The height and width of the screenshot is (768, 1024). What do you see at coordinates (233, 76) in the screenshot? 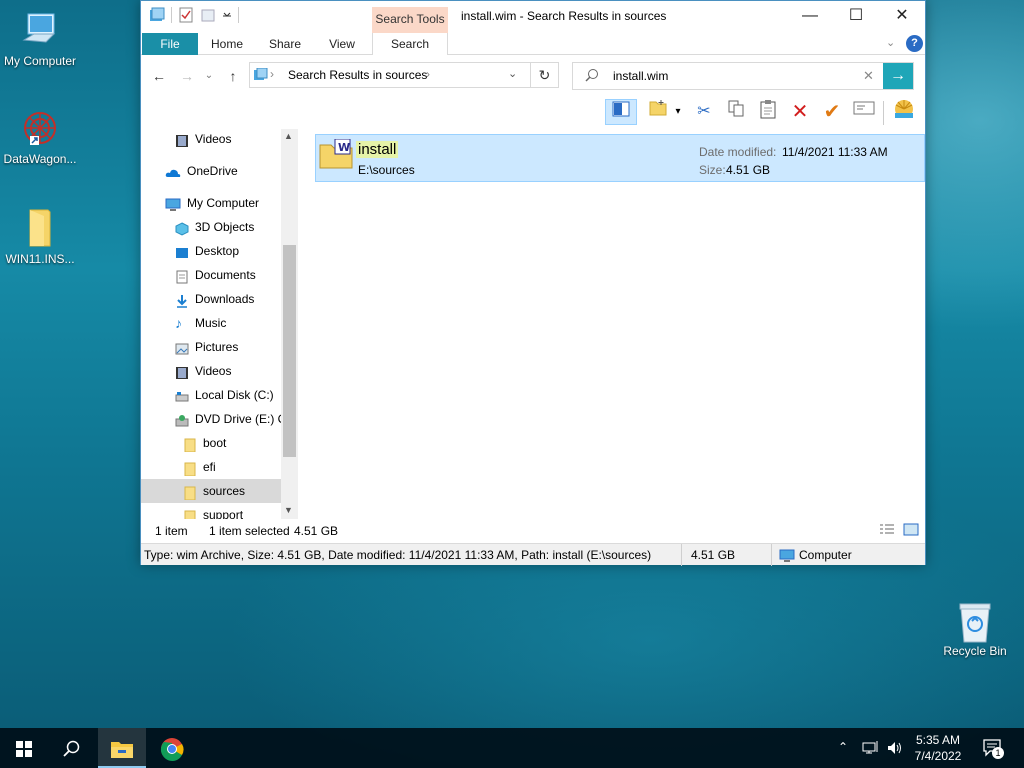
I see `up-button: ↑` at bounding box center [233, 76].